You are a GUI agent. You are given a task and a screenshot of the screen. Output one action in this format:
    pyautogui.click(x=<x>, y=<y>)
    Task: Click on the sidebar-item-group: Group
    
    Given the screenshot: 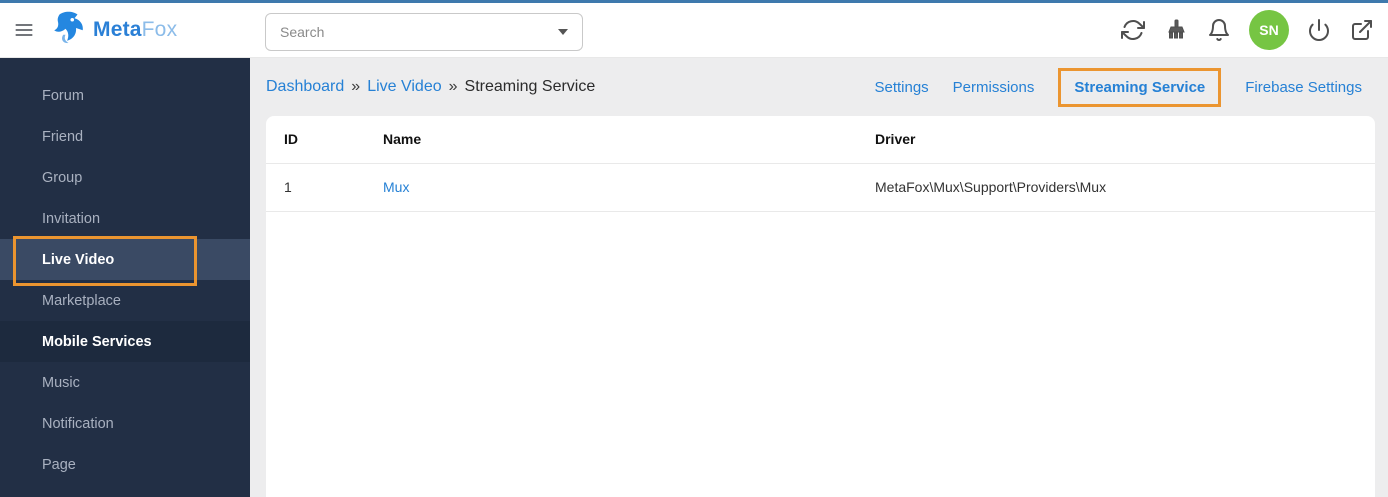 What is the action you would take?
    pyautogui.click(x=125, y=177)
    